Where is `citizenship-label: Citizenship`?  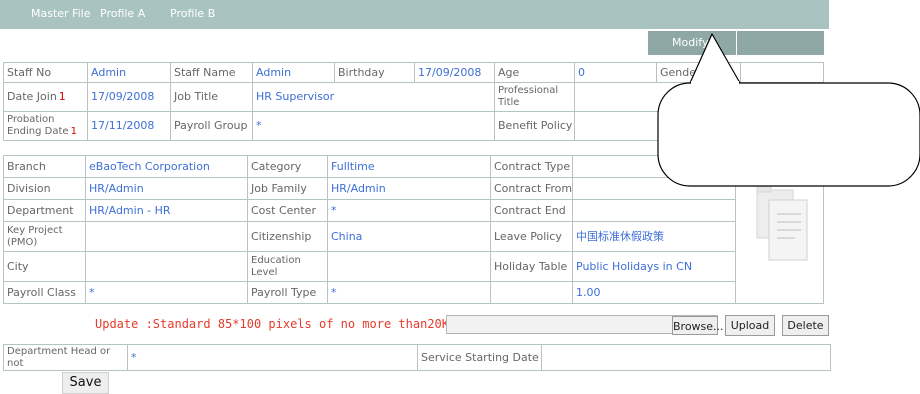 citizenship-label: Citizenship is located at coordinates (287, 236).